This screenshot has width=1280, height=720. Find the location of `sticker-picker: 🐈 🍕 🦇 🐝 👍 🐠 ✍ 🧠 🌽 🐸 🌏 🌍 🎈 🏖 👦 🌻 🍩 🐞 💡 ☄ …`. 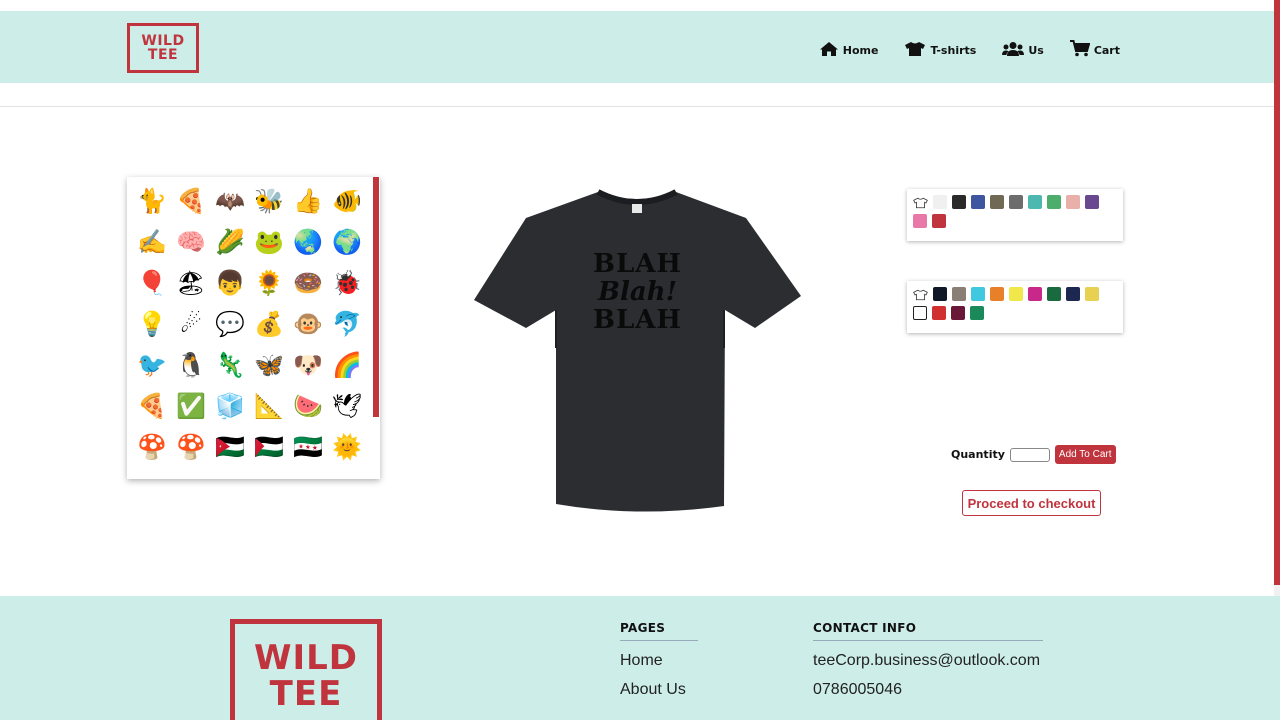

sticker-picker: 🐈 🍕 🦇 🐝 👍 🐠 ✍ 🧠 🌽 🐸 🌏 🌍 🎈 🏖 👦 🌻 🍩 🐞 💡 ☄ … is located at coordinates (253, 328).